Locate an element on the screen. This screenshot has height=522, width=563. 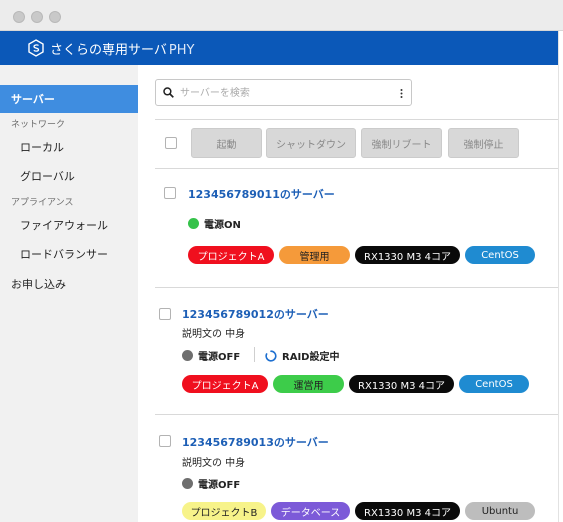
sidebar-item-label: サーバー is located at coordinates (33, 99).